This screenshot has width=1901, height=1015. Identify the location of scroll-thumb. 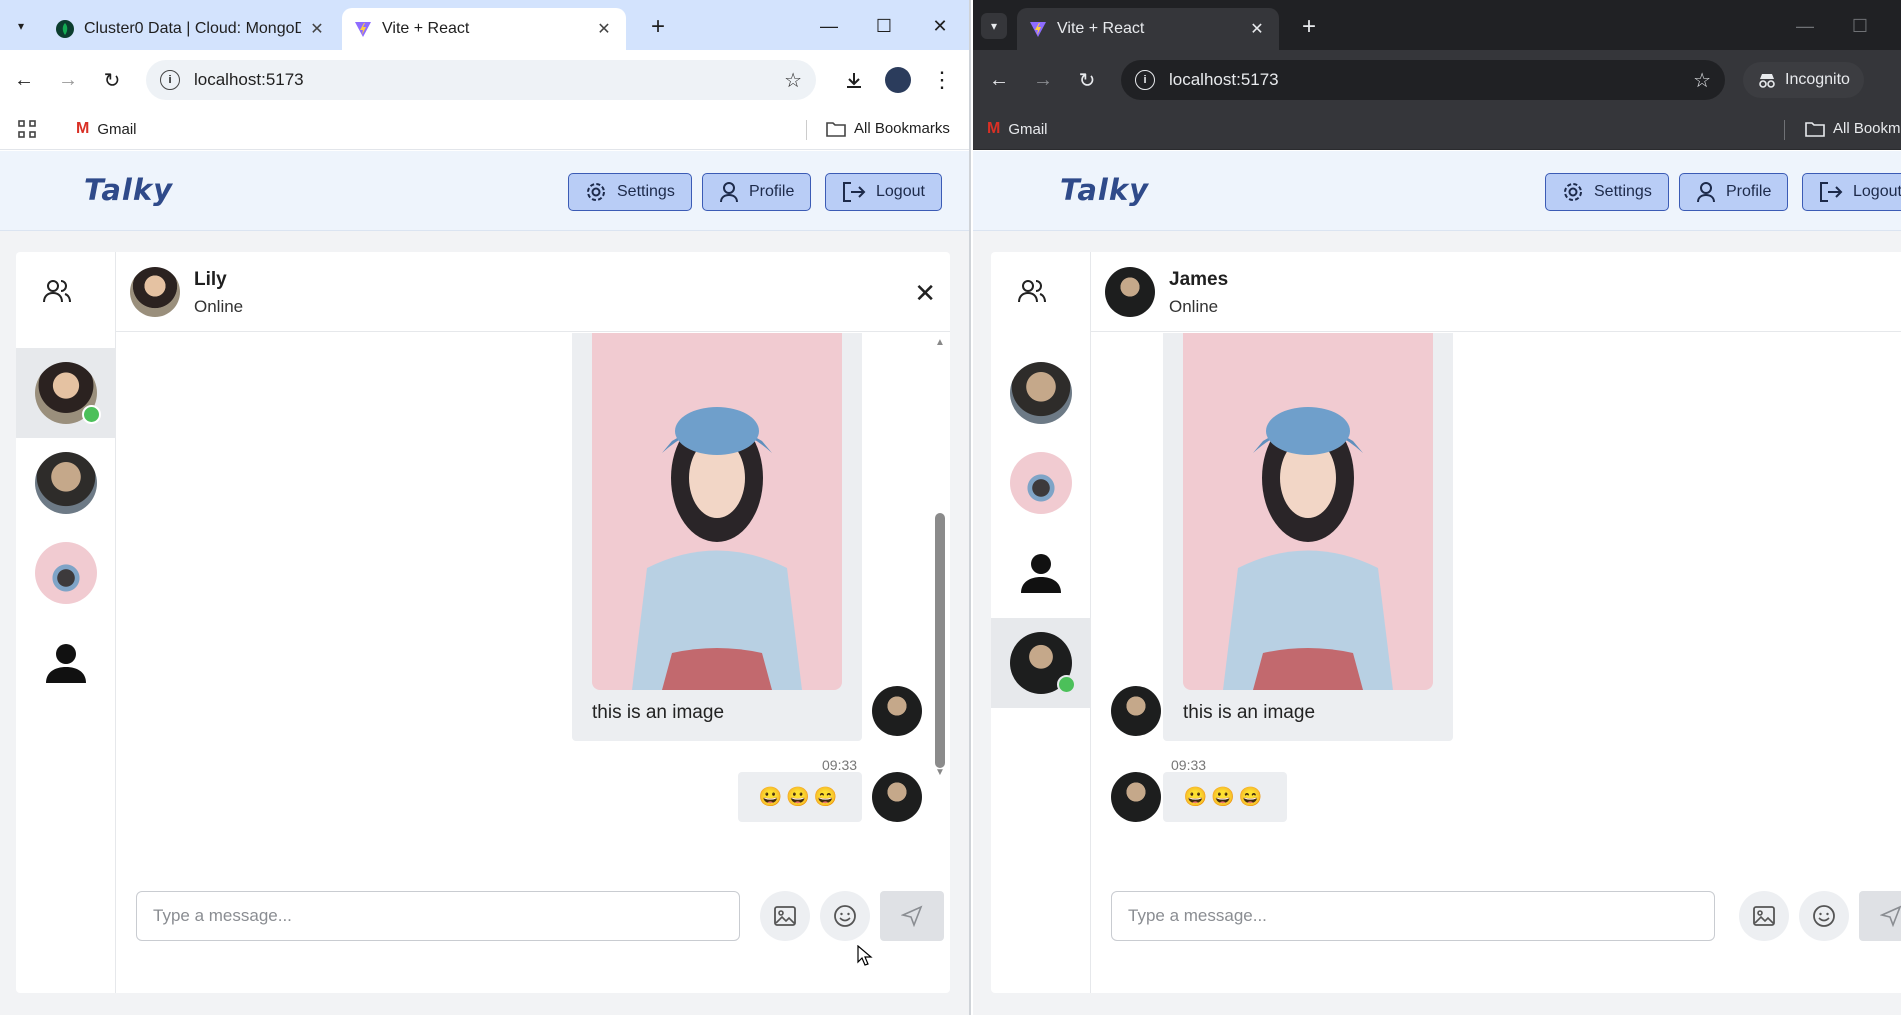
(940, 640).